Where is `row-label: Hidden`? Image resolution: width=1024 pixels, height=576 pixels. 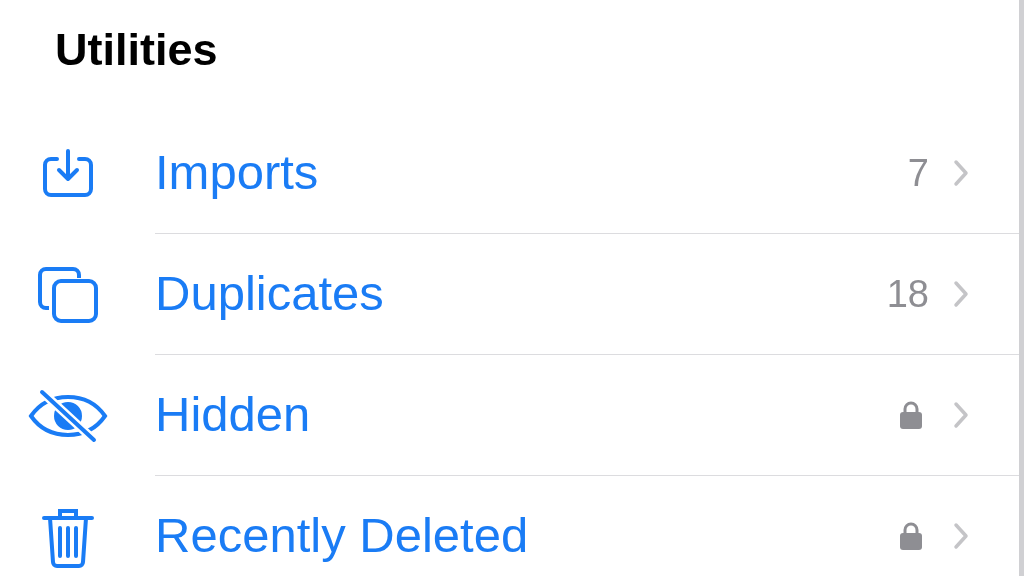 row-label: Hidden is located at coordinates (527, 415).